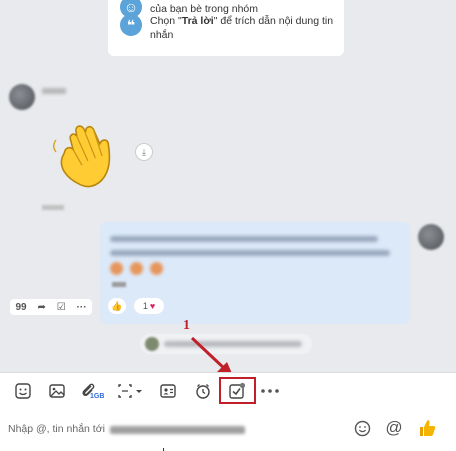  I want to click on image-icon, so click(57, 391).